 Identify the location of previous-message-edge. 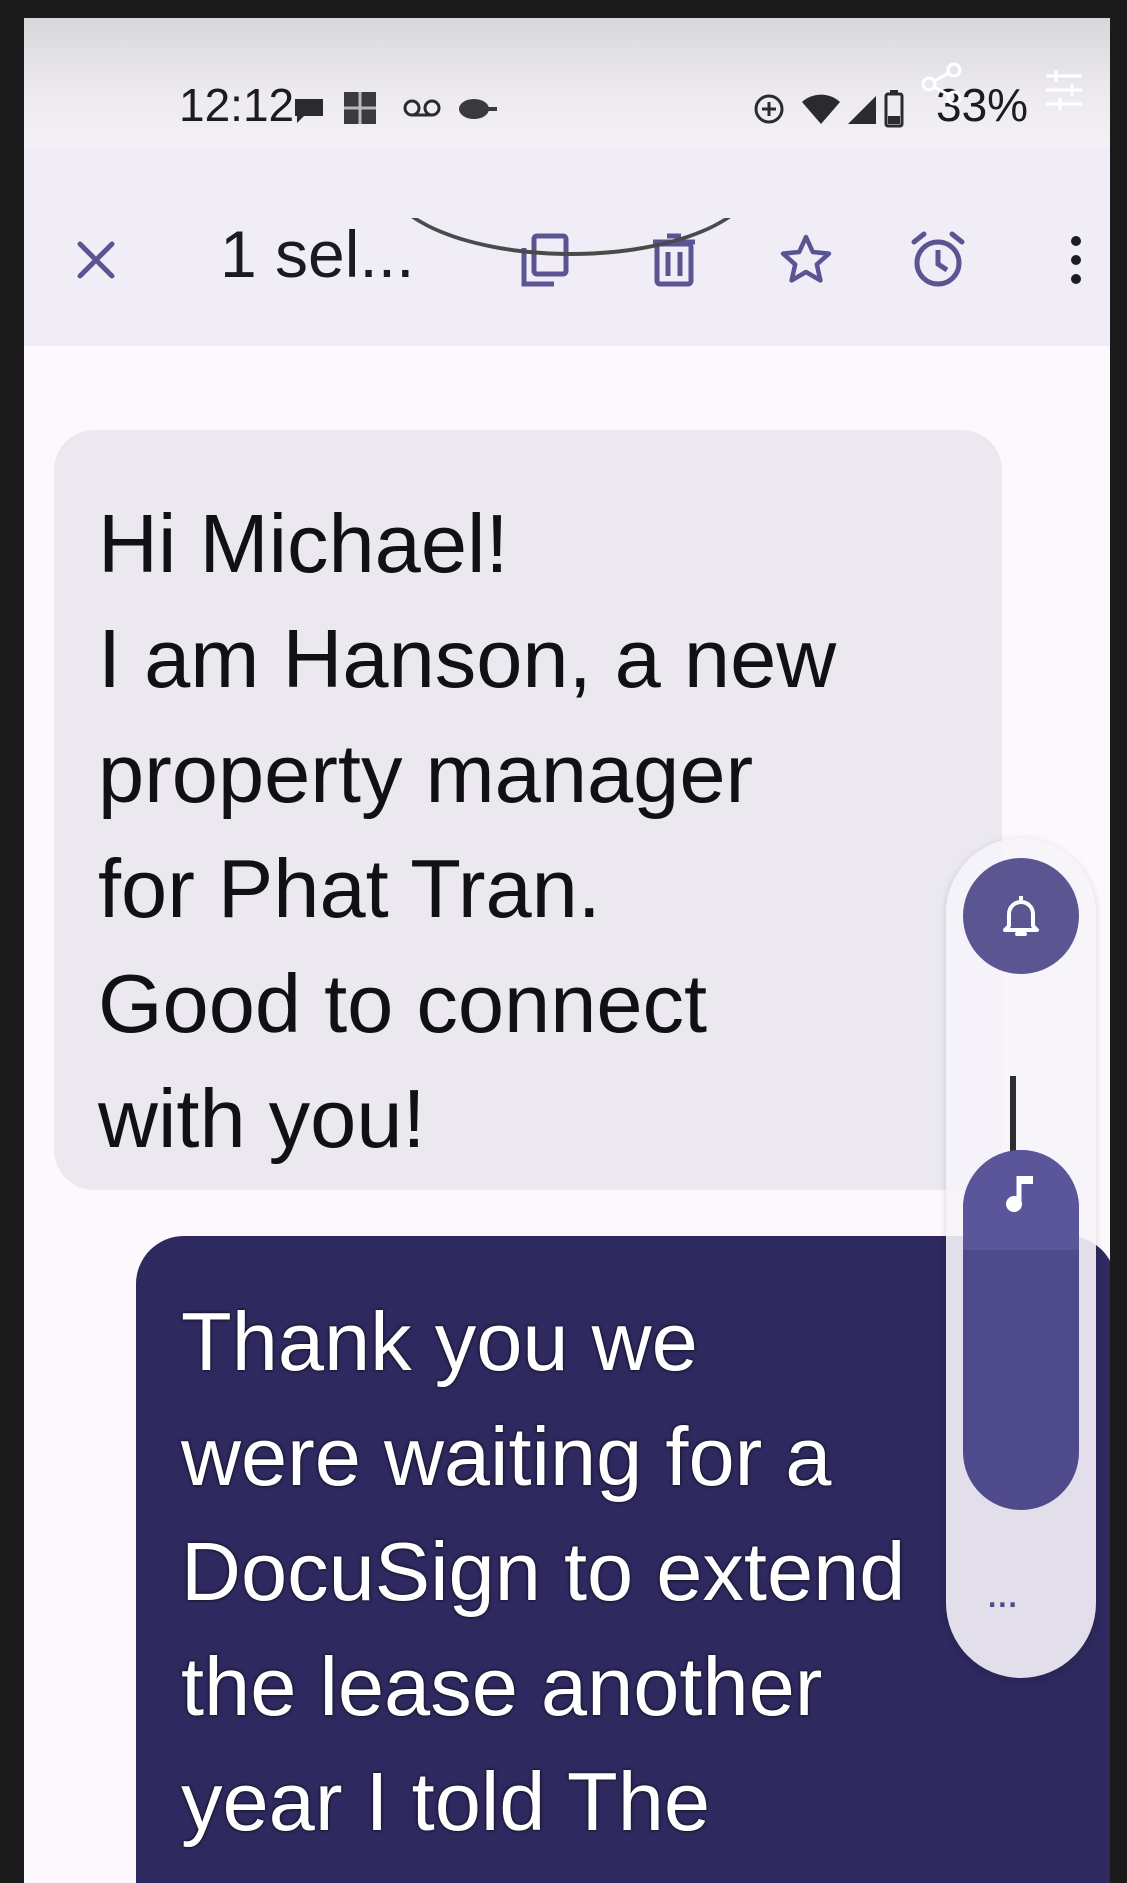
(569, 293).